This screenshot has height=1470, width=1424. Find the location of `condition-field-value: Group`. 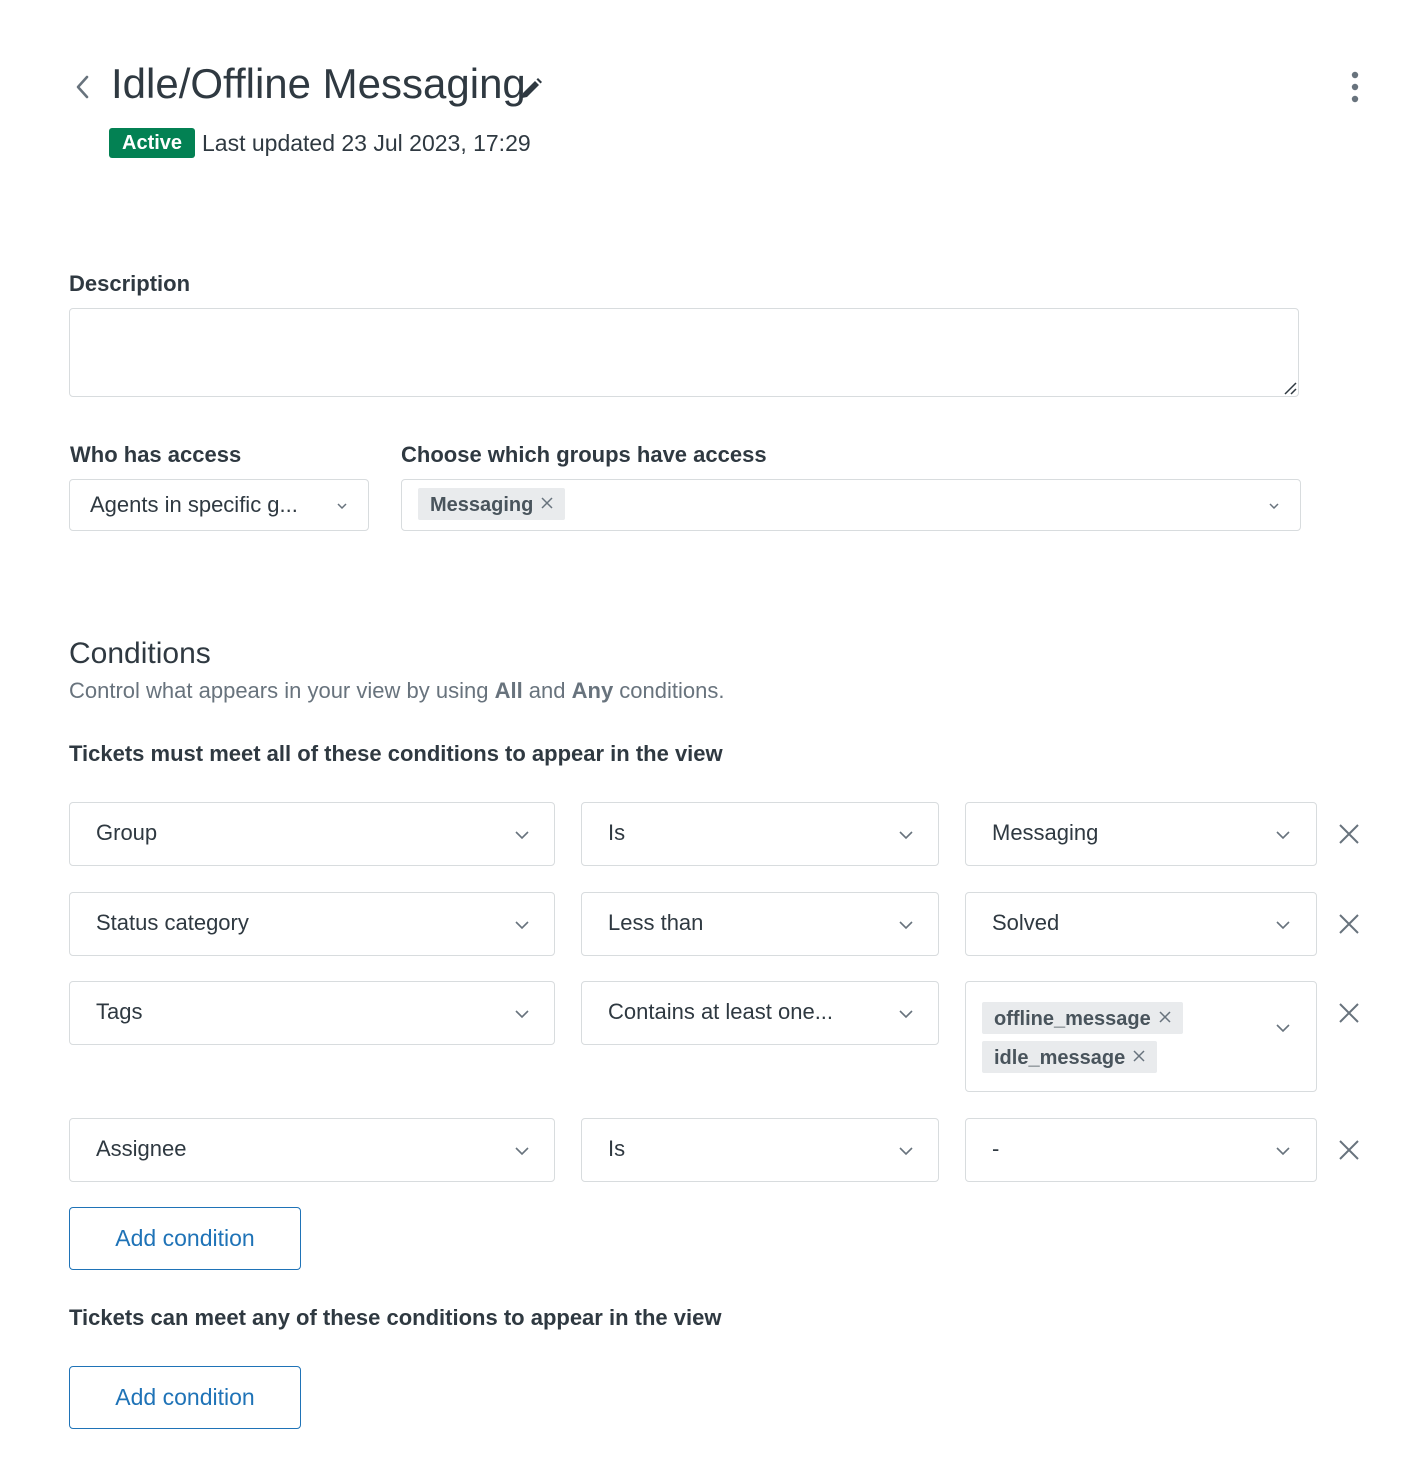

condition-field-value: Group is located at coordinates (127, 832).